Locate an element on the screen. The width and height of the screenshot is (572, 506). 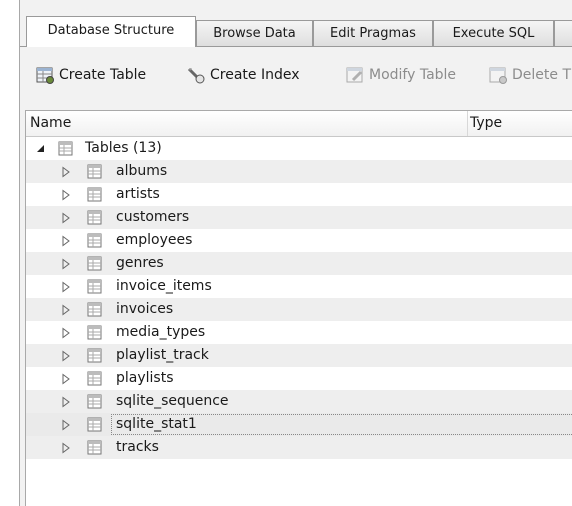
table-row: invoices is located at coordinates (299, 309).